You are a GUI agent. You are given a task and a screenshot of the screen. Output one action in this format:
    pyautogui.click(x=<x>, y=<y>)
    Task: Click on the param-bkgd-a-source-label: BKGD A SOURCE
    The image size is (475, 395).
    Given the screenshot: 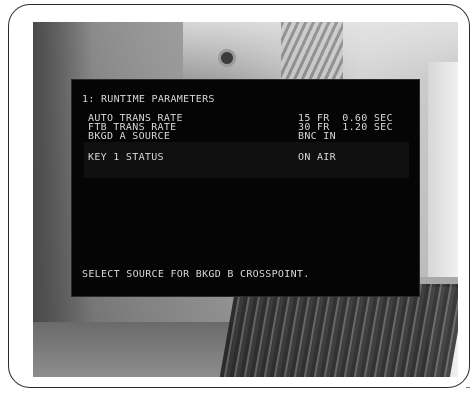 What is the action you would take?
    pyautogui.click(x=129, y=137)
    